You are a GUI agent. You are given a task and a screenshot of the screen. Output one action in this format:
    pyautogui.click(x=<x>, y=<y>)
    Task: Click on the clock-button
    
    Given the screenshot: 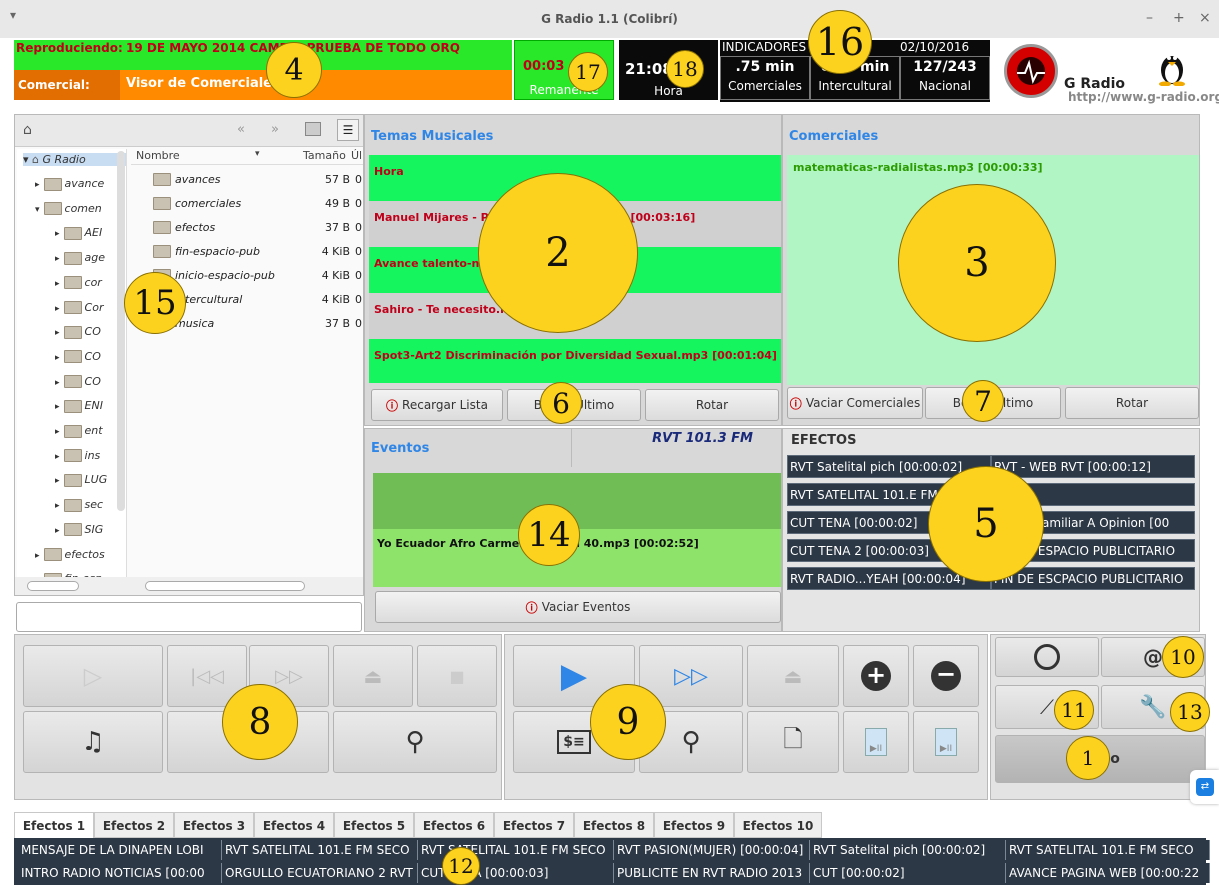 What is the action you would take?
    pyautogui.click(x=1047, y=657)
    